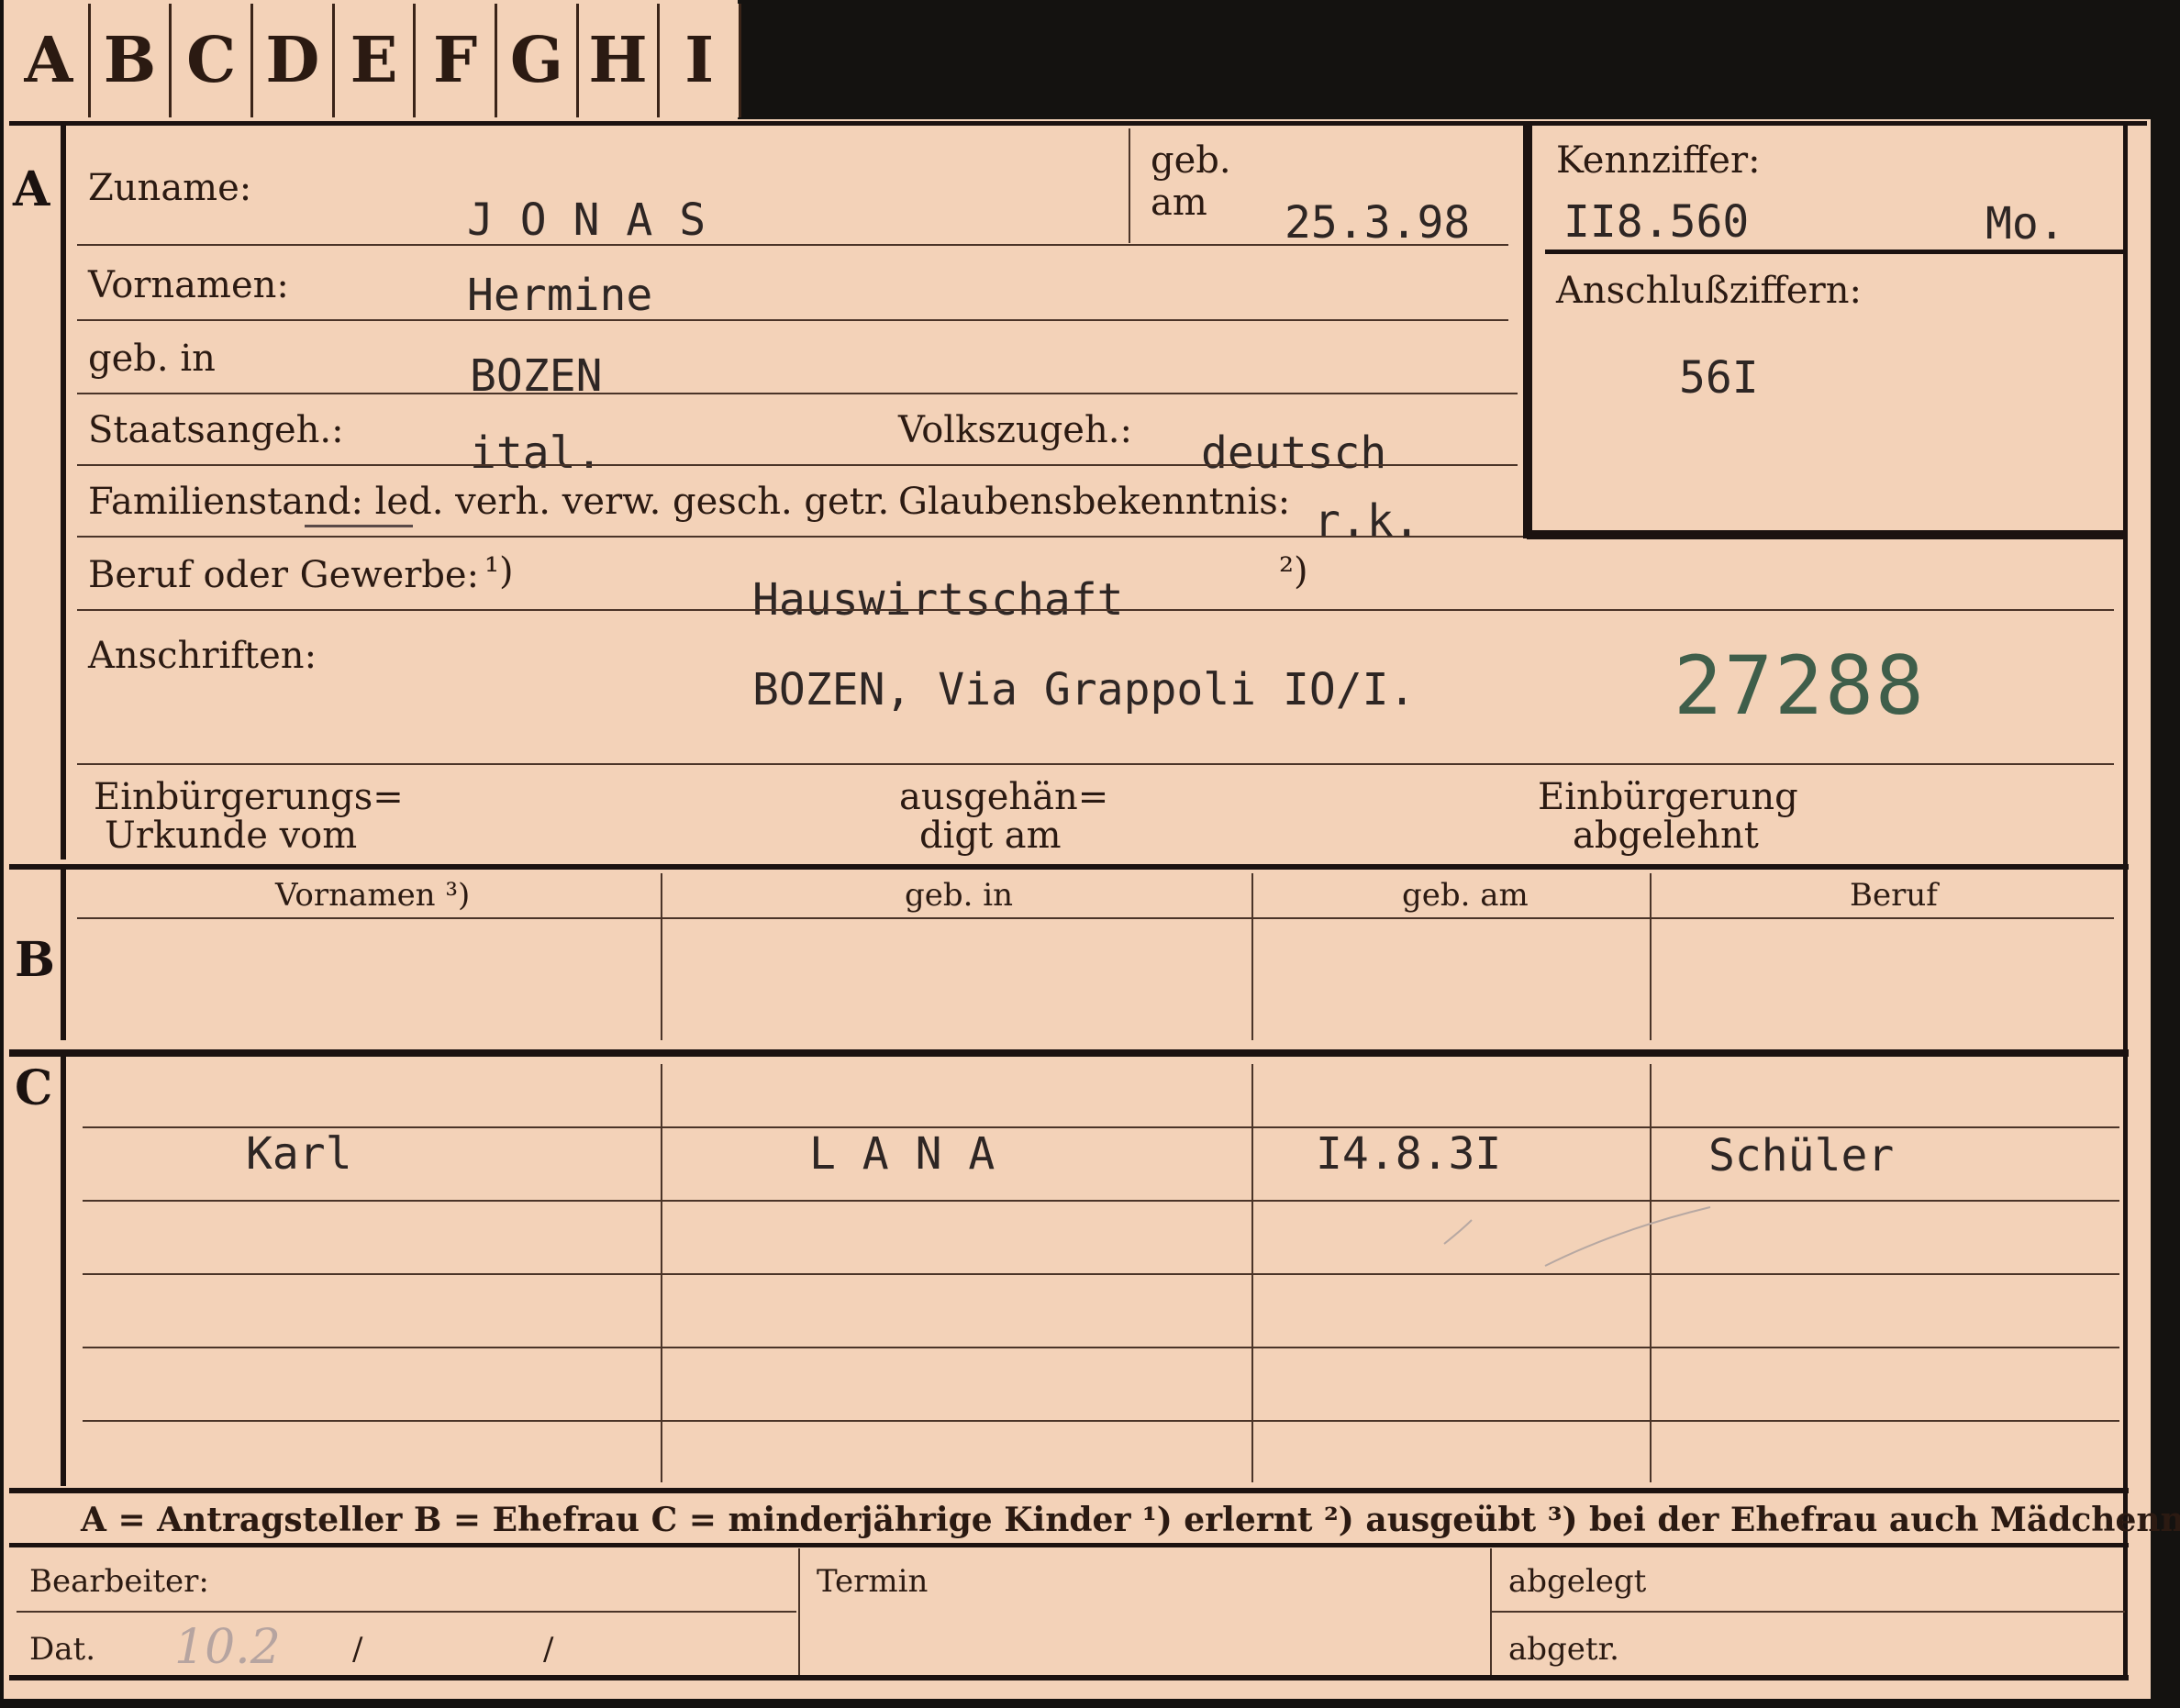 Image resolution: width=2180 pixels, height=1708 pixels. Describe the element at coordinates (1656, 222) in the screenshot. I see `kennziffer-value: II8.560` at that location.